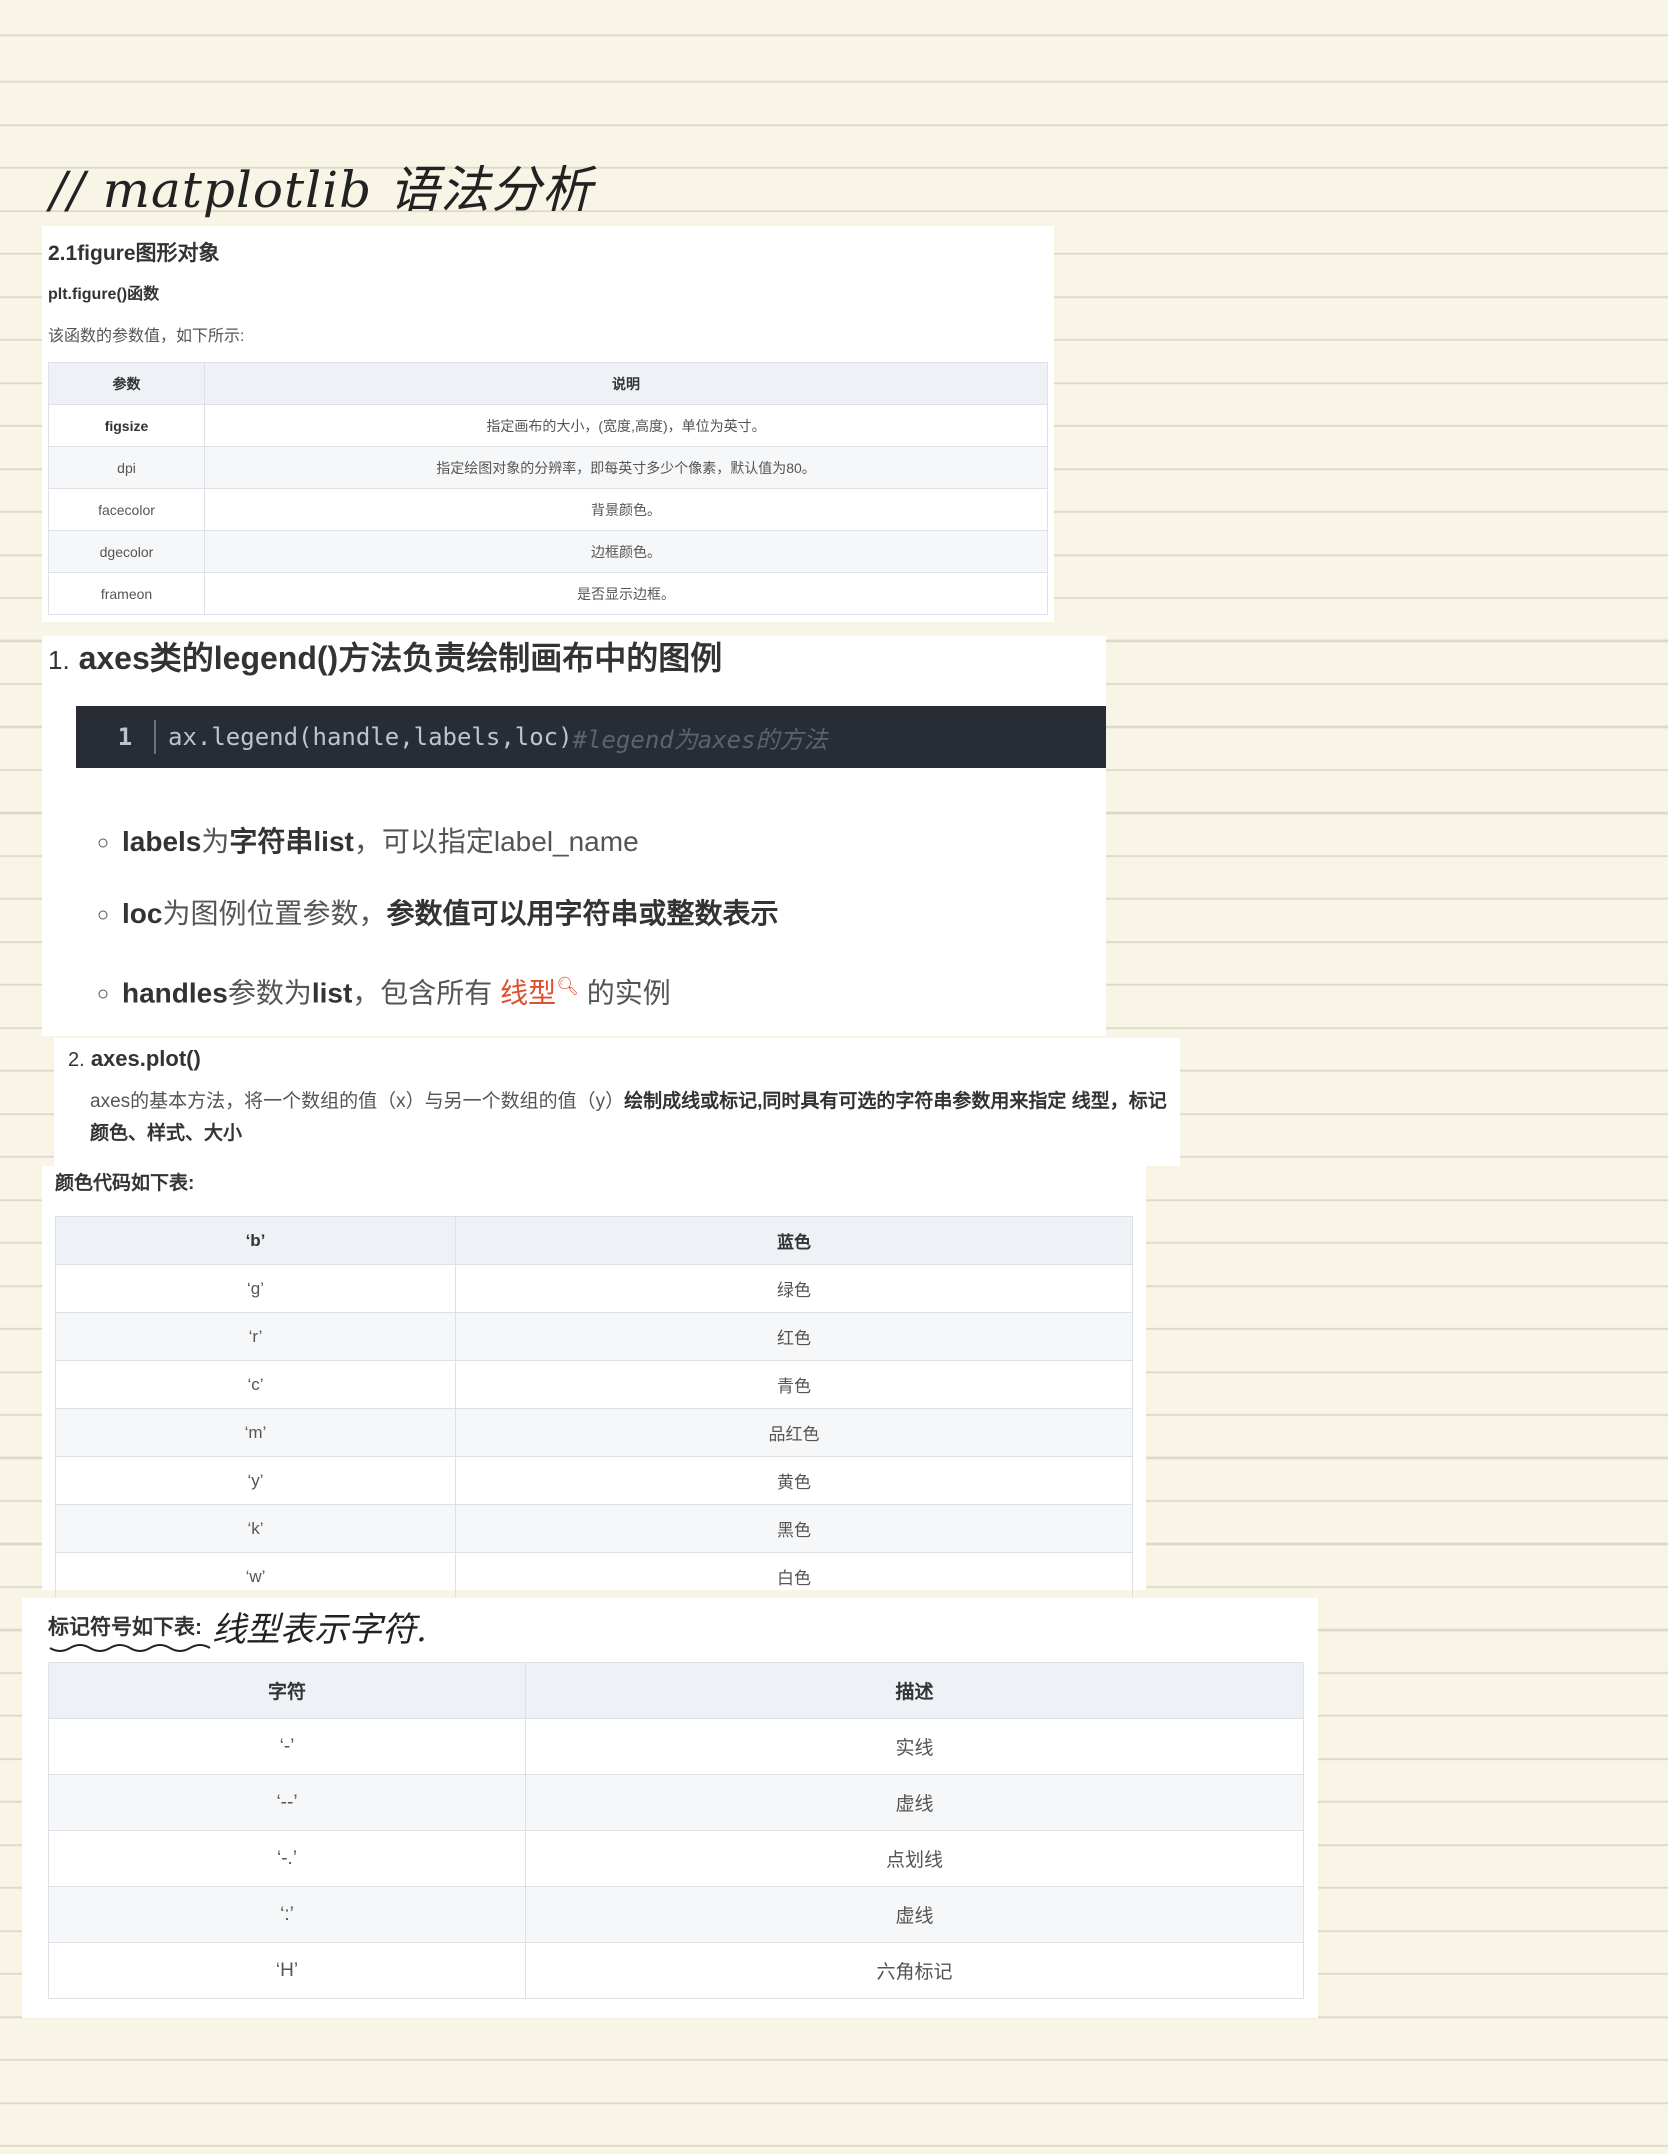 Image resolution: width=1668 pixels, height=2154 pixels. I want to click on table-cell: 白色, so click(794, 1576).